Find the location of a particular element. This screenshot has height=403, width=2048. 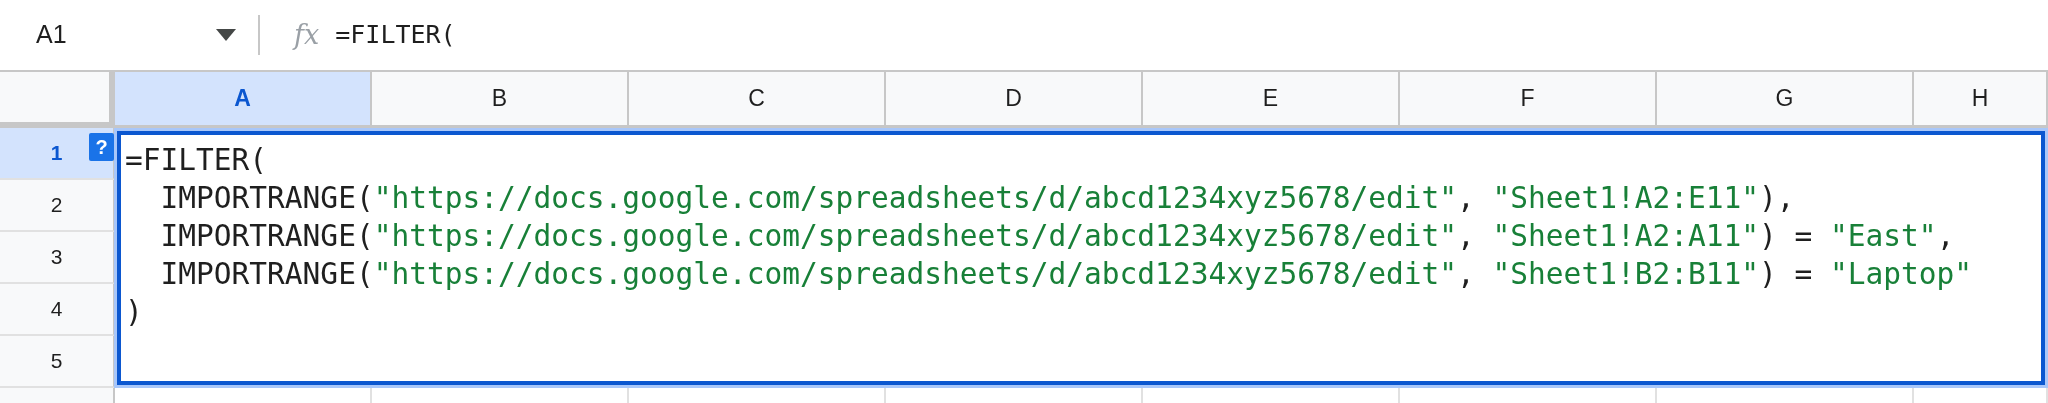

row-header: 2 is located at coordinates (57, 206).